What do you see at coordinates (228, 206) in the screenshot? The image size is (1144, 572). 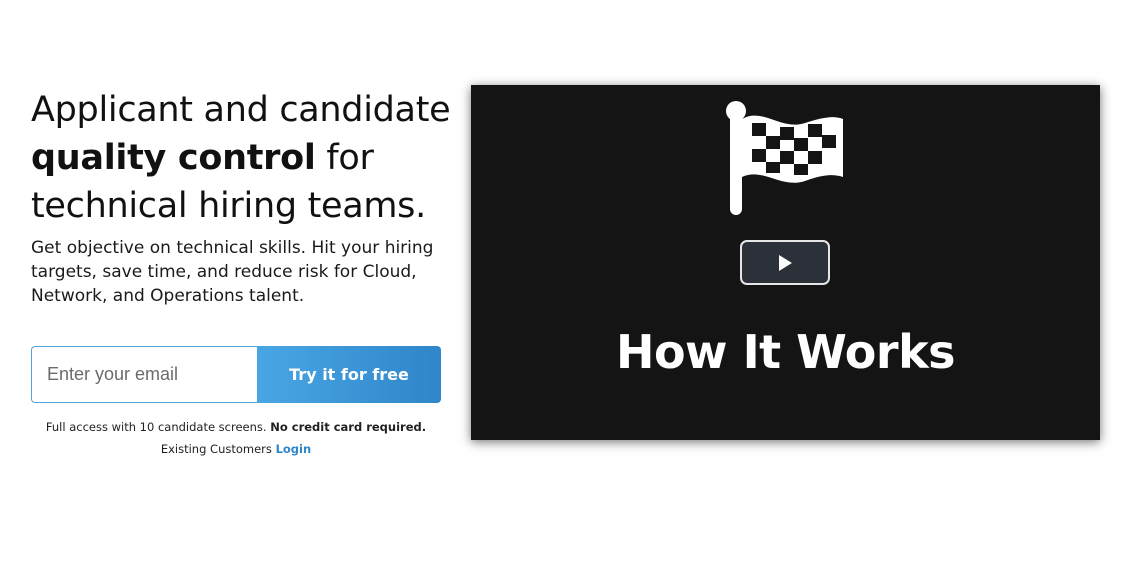 I see `headline-line-3: technical hiring teams.` at bounding box center [228, 206].